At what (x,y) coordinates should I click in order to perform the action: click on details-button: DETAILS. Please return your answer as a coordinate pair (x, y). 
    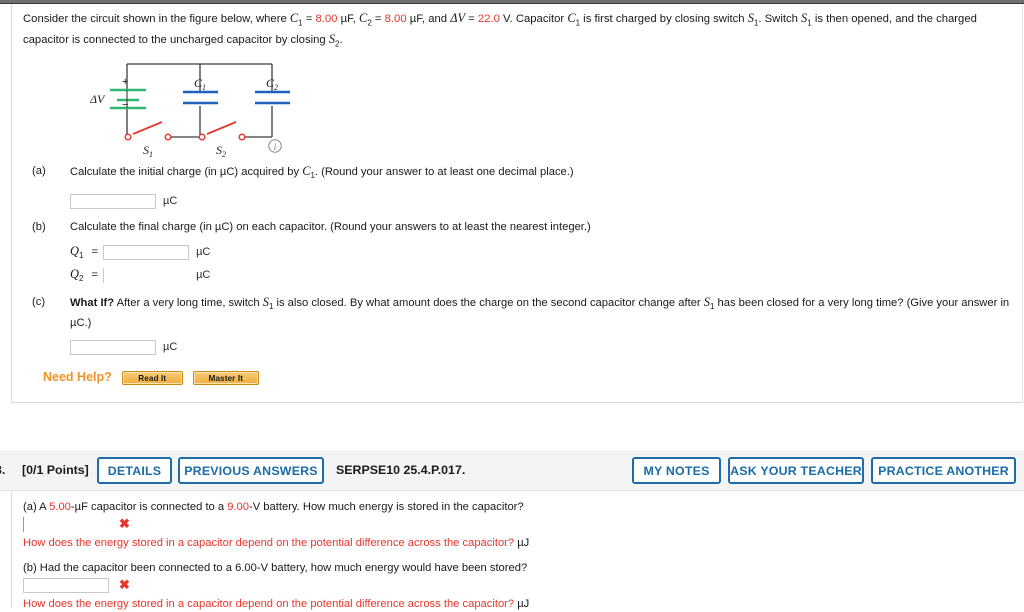
    Looking at the image, I should click on (134, 470).